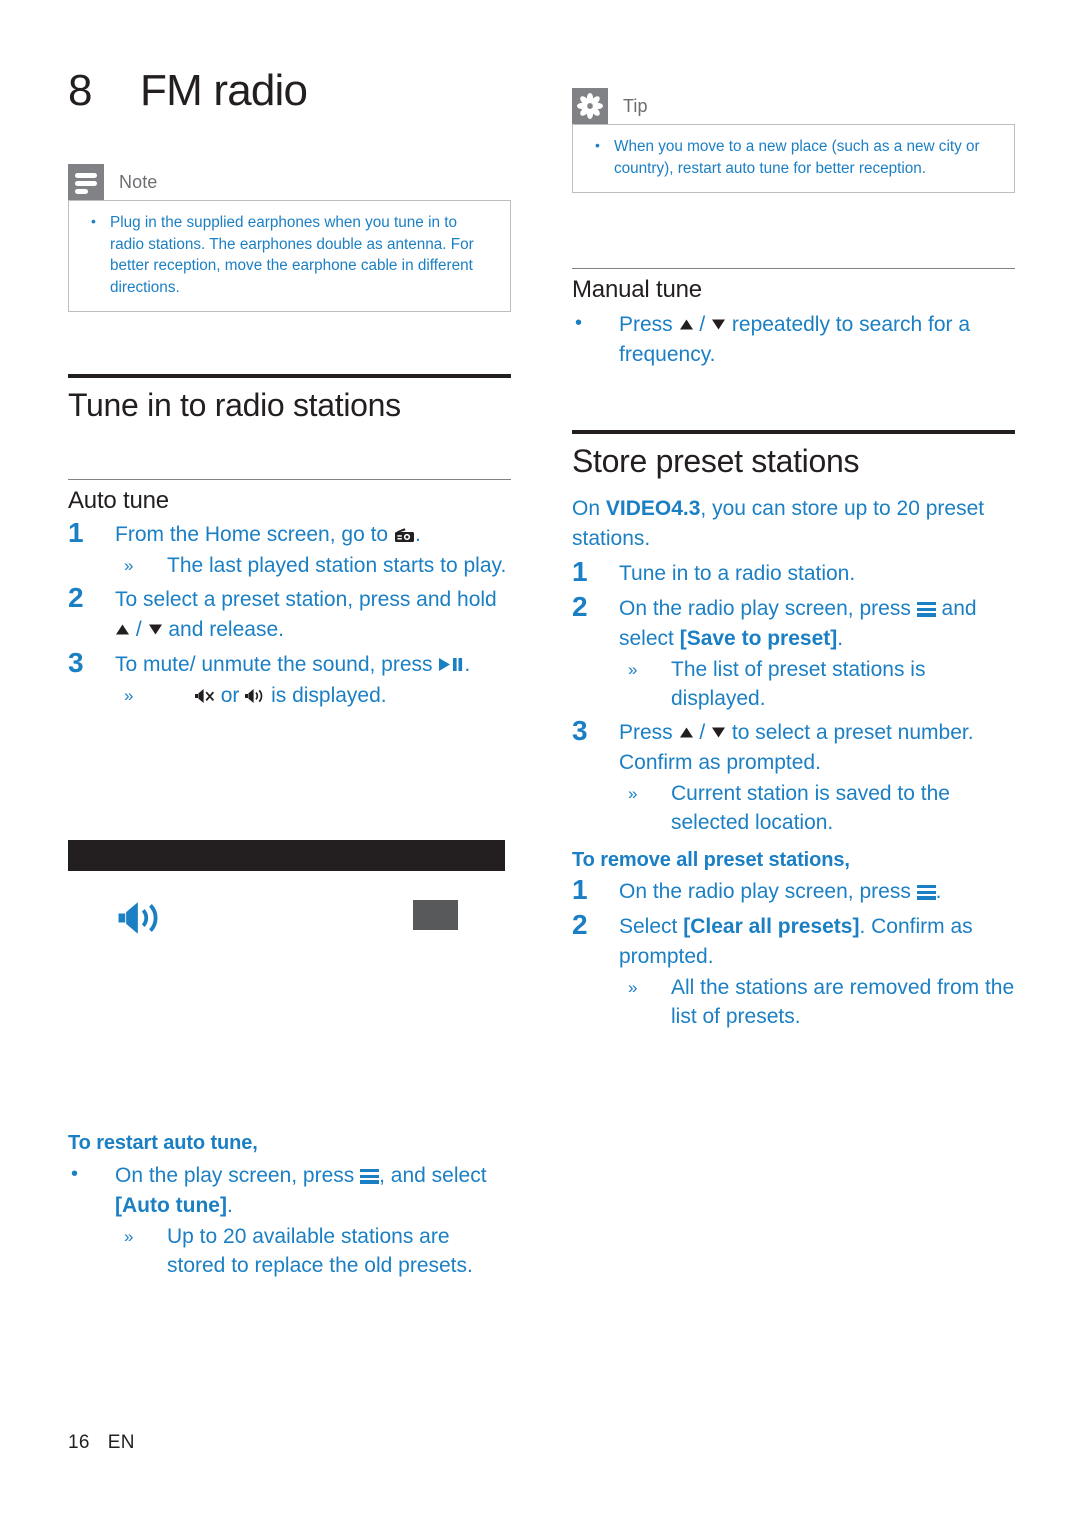 Image resolution: width=1080 pixels, height=1527 pixels. I want to click on page-number: 16, so click(79, 1442).